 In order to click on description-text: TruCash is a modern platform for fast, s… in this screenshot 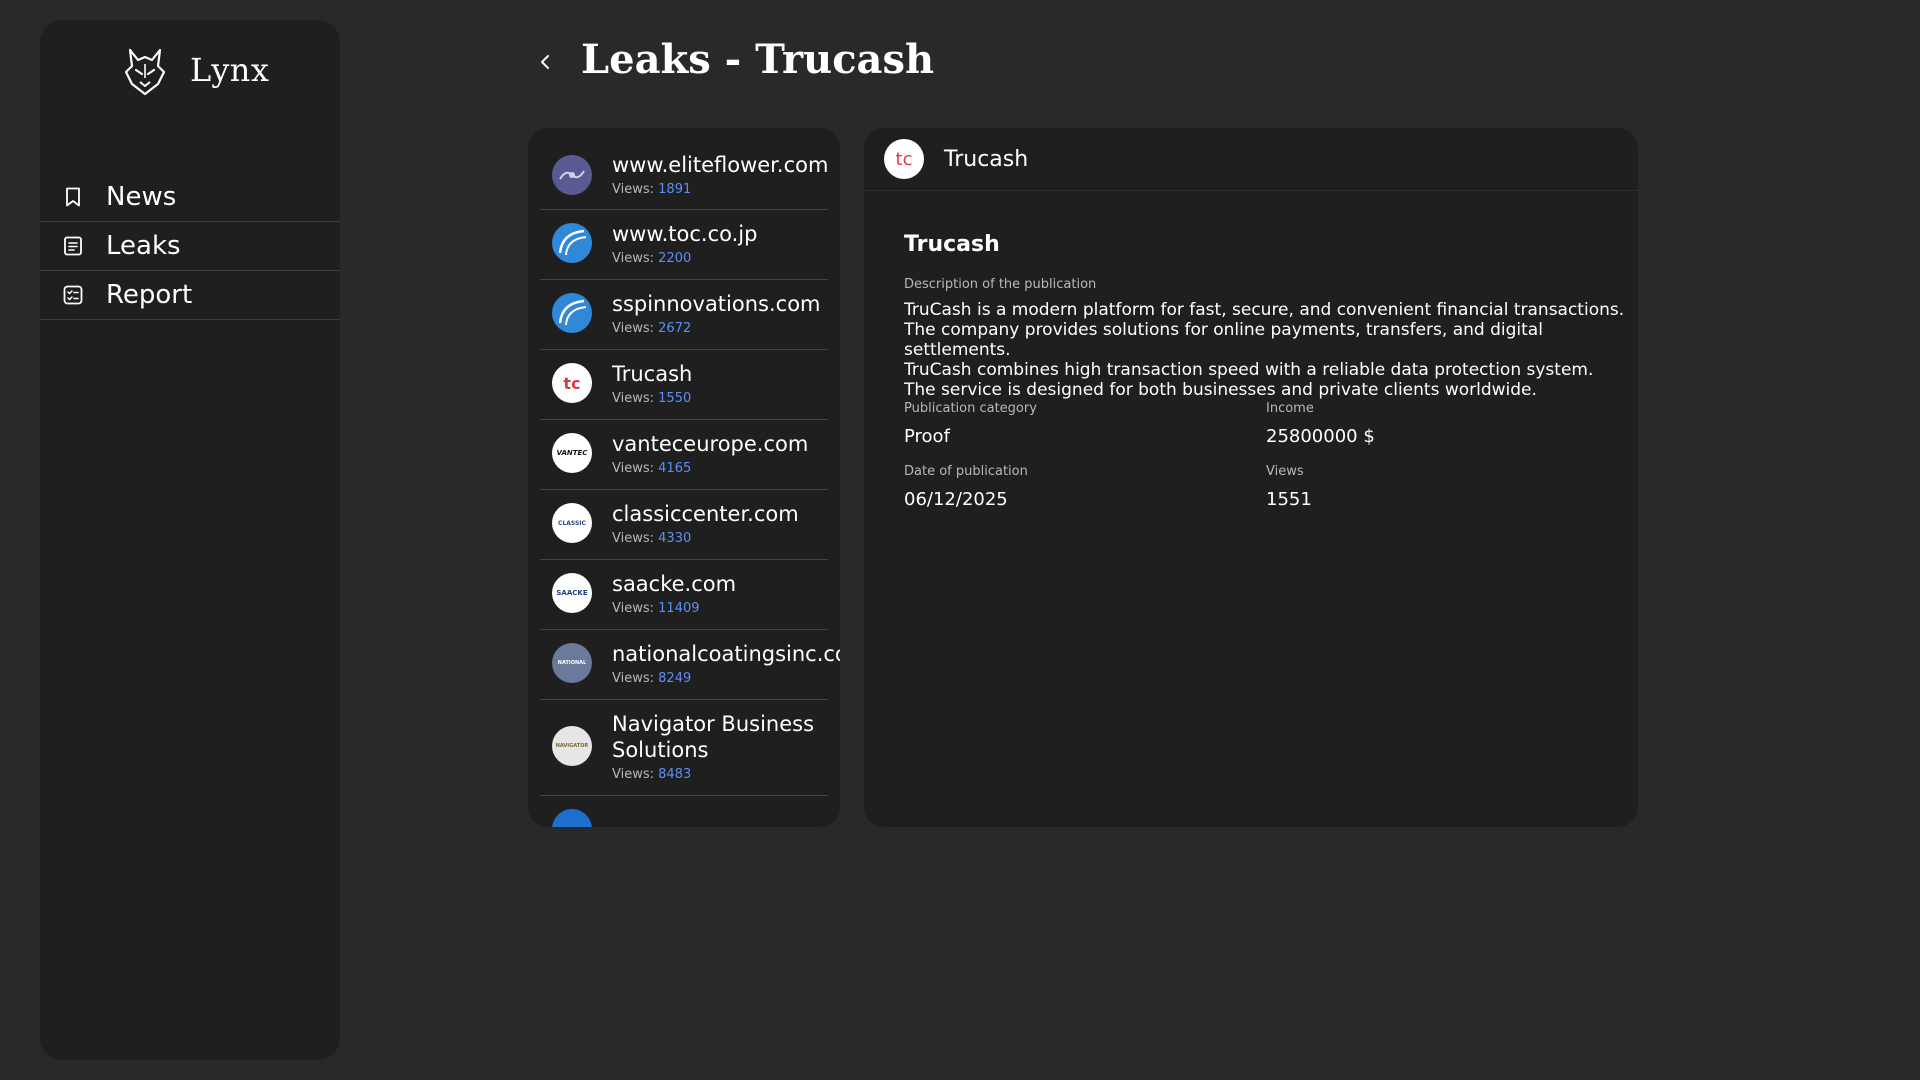, I will do `click(1264, 350)`.